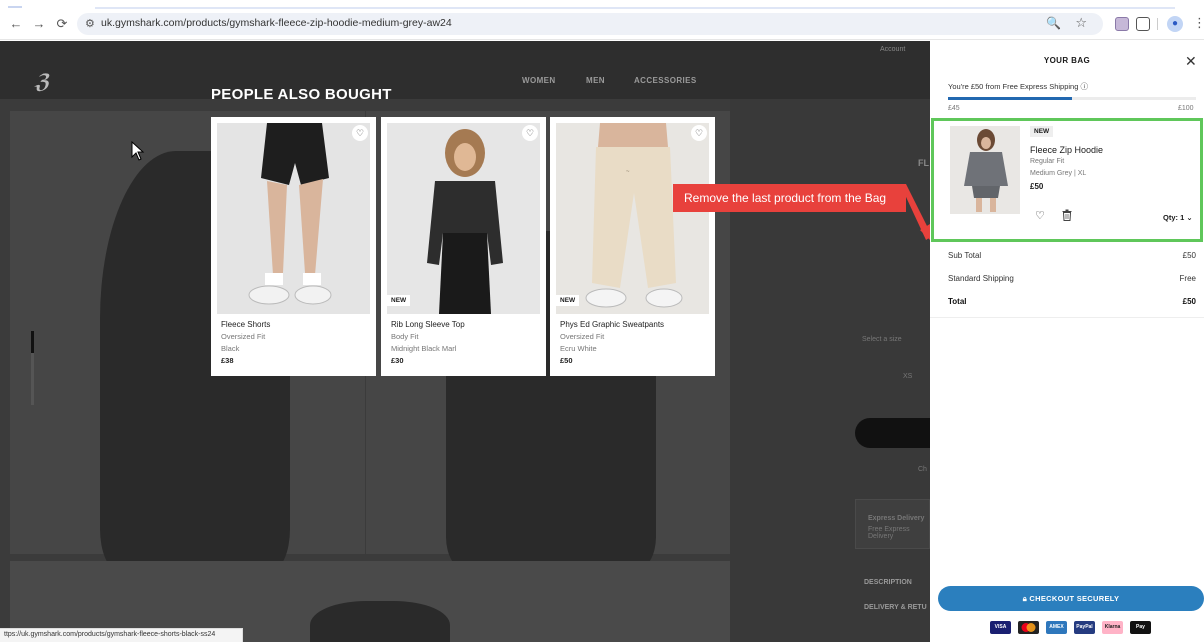 The image size is (1204, 642). Describe the element at coordinates (1072, 98) in the screenshot. I see `shipping-progress-bar` at that location.